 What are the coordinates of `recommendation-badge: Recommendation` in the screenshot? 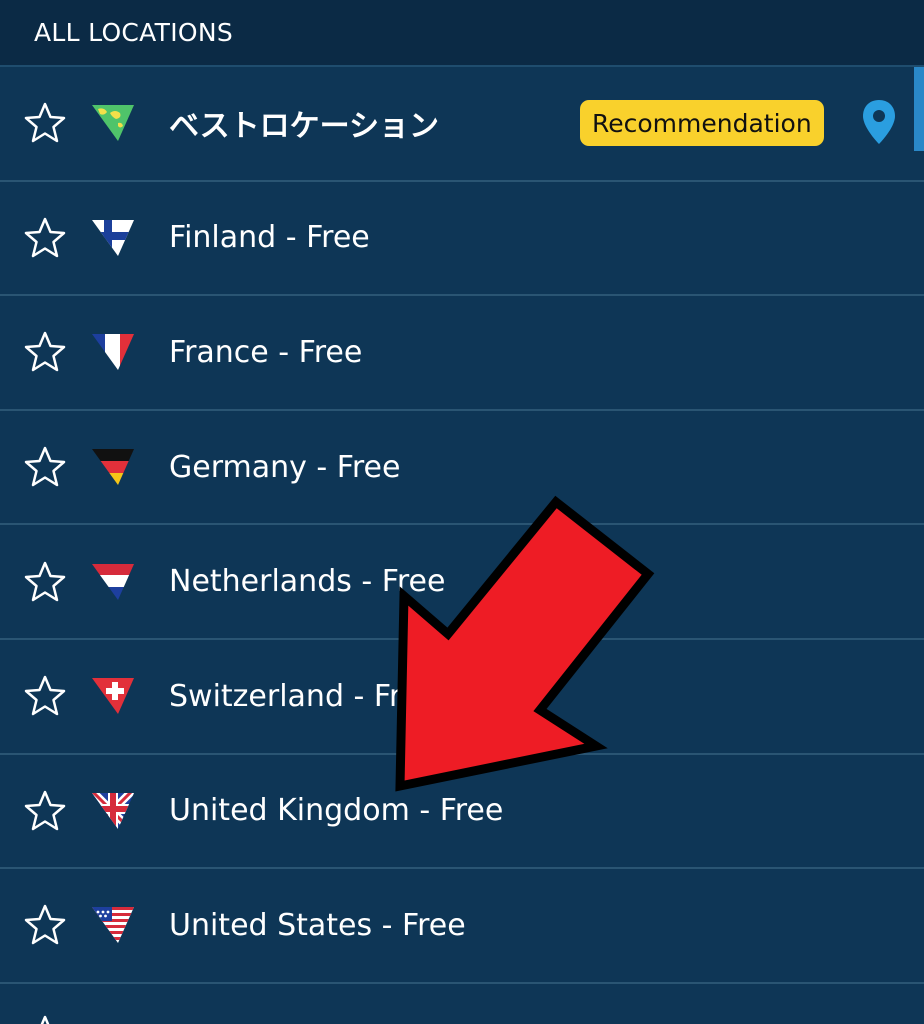 It's located at (702, 123).